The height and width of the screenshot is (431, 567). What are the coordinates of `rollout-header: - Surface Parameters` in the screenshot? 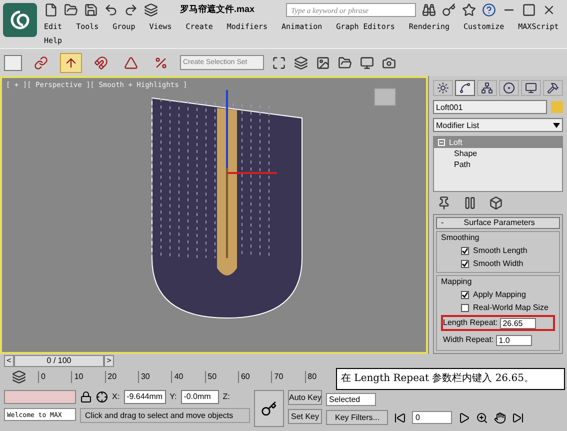 It's located at (498, 223).